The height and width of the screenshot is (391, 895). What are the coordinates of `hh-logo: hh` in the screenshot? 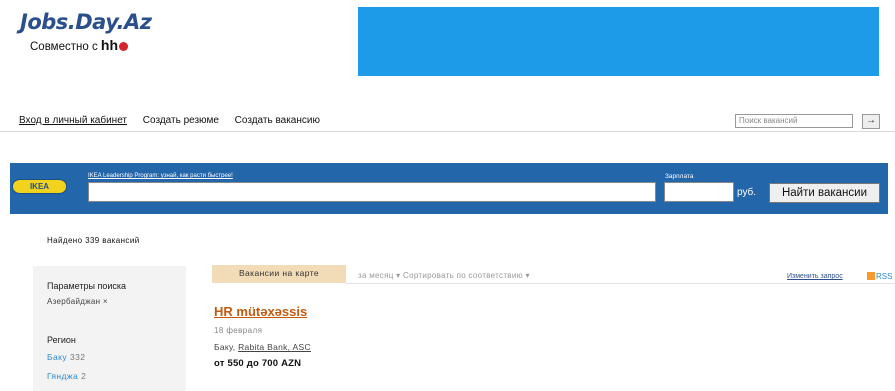 It's located at (109, 45).